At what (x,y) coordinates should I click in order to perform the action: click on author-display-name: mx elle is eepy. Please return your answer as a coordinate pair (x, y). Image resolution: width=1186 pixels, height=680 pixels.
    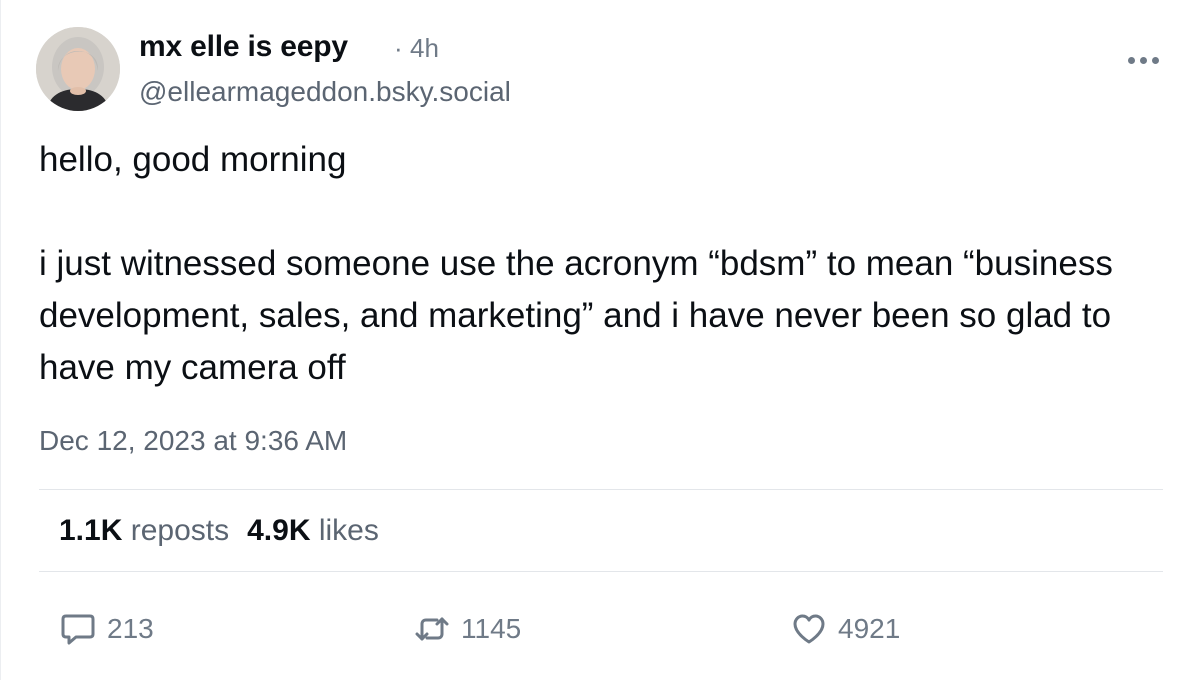
    Looking at the image, I should click on (243, 47).